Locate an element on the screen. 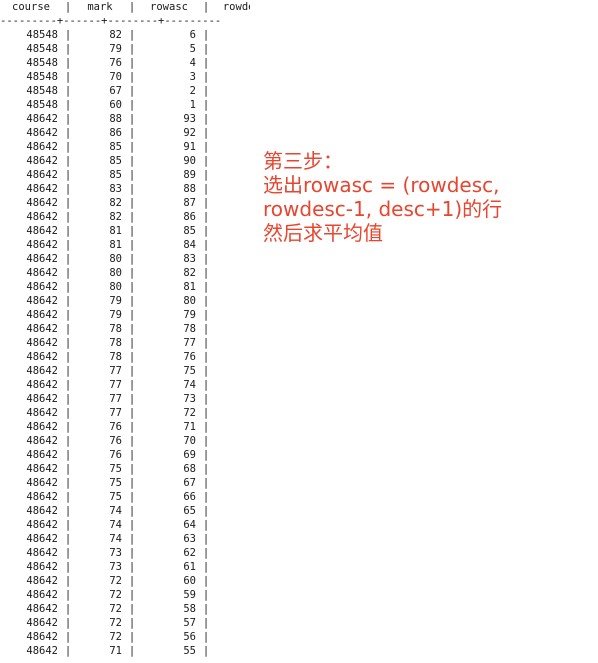 This screenshot has height=663, width=598. cell-rowasc: 70 is located at coordinates (189, 441).